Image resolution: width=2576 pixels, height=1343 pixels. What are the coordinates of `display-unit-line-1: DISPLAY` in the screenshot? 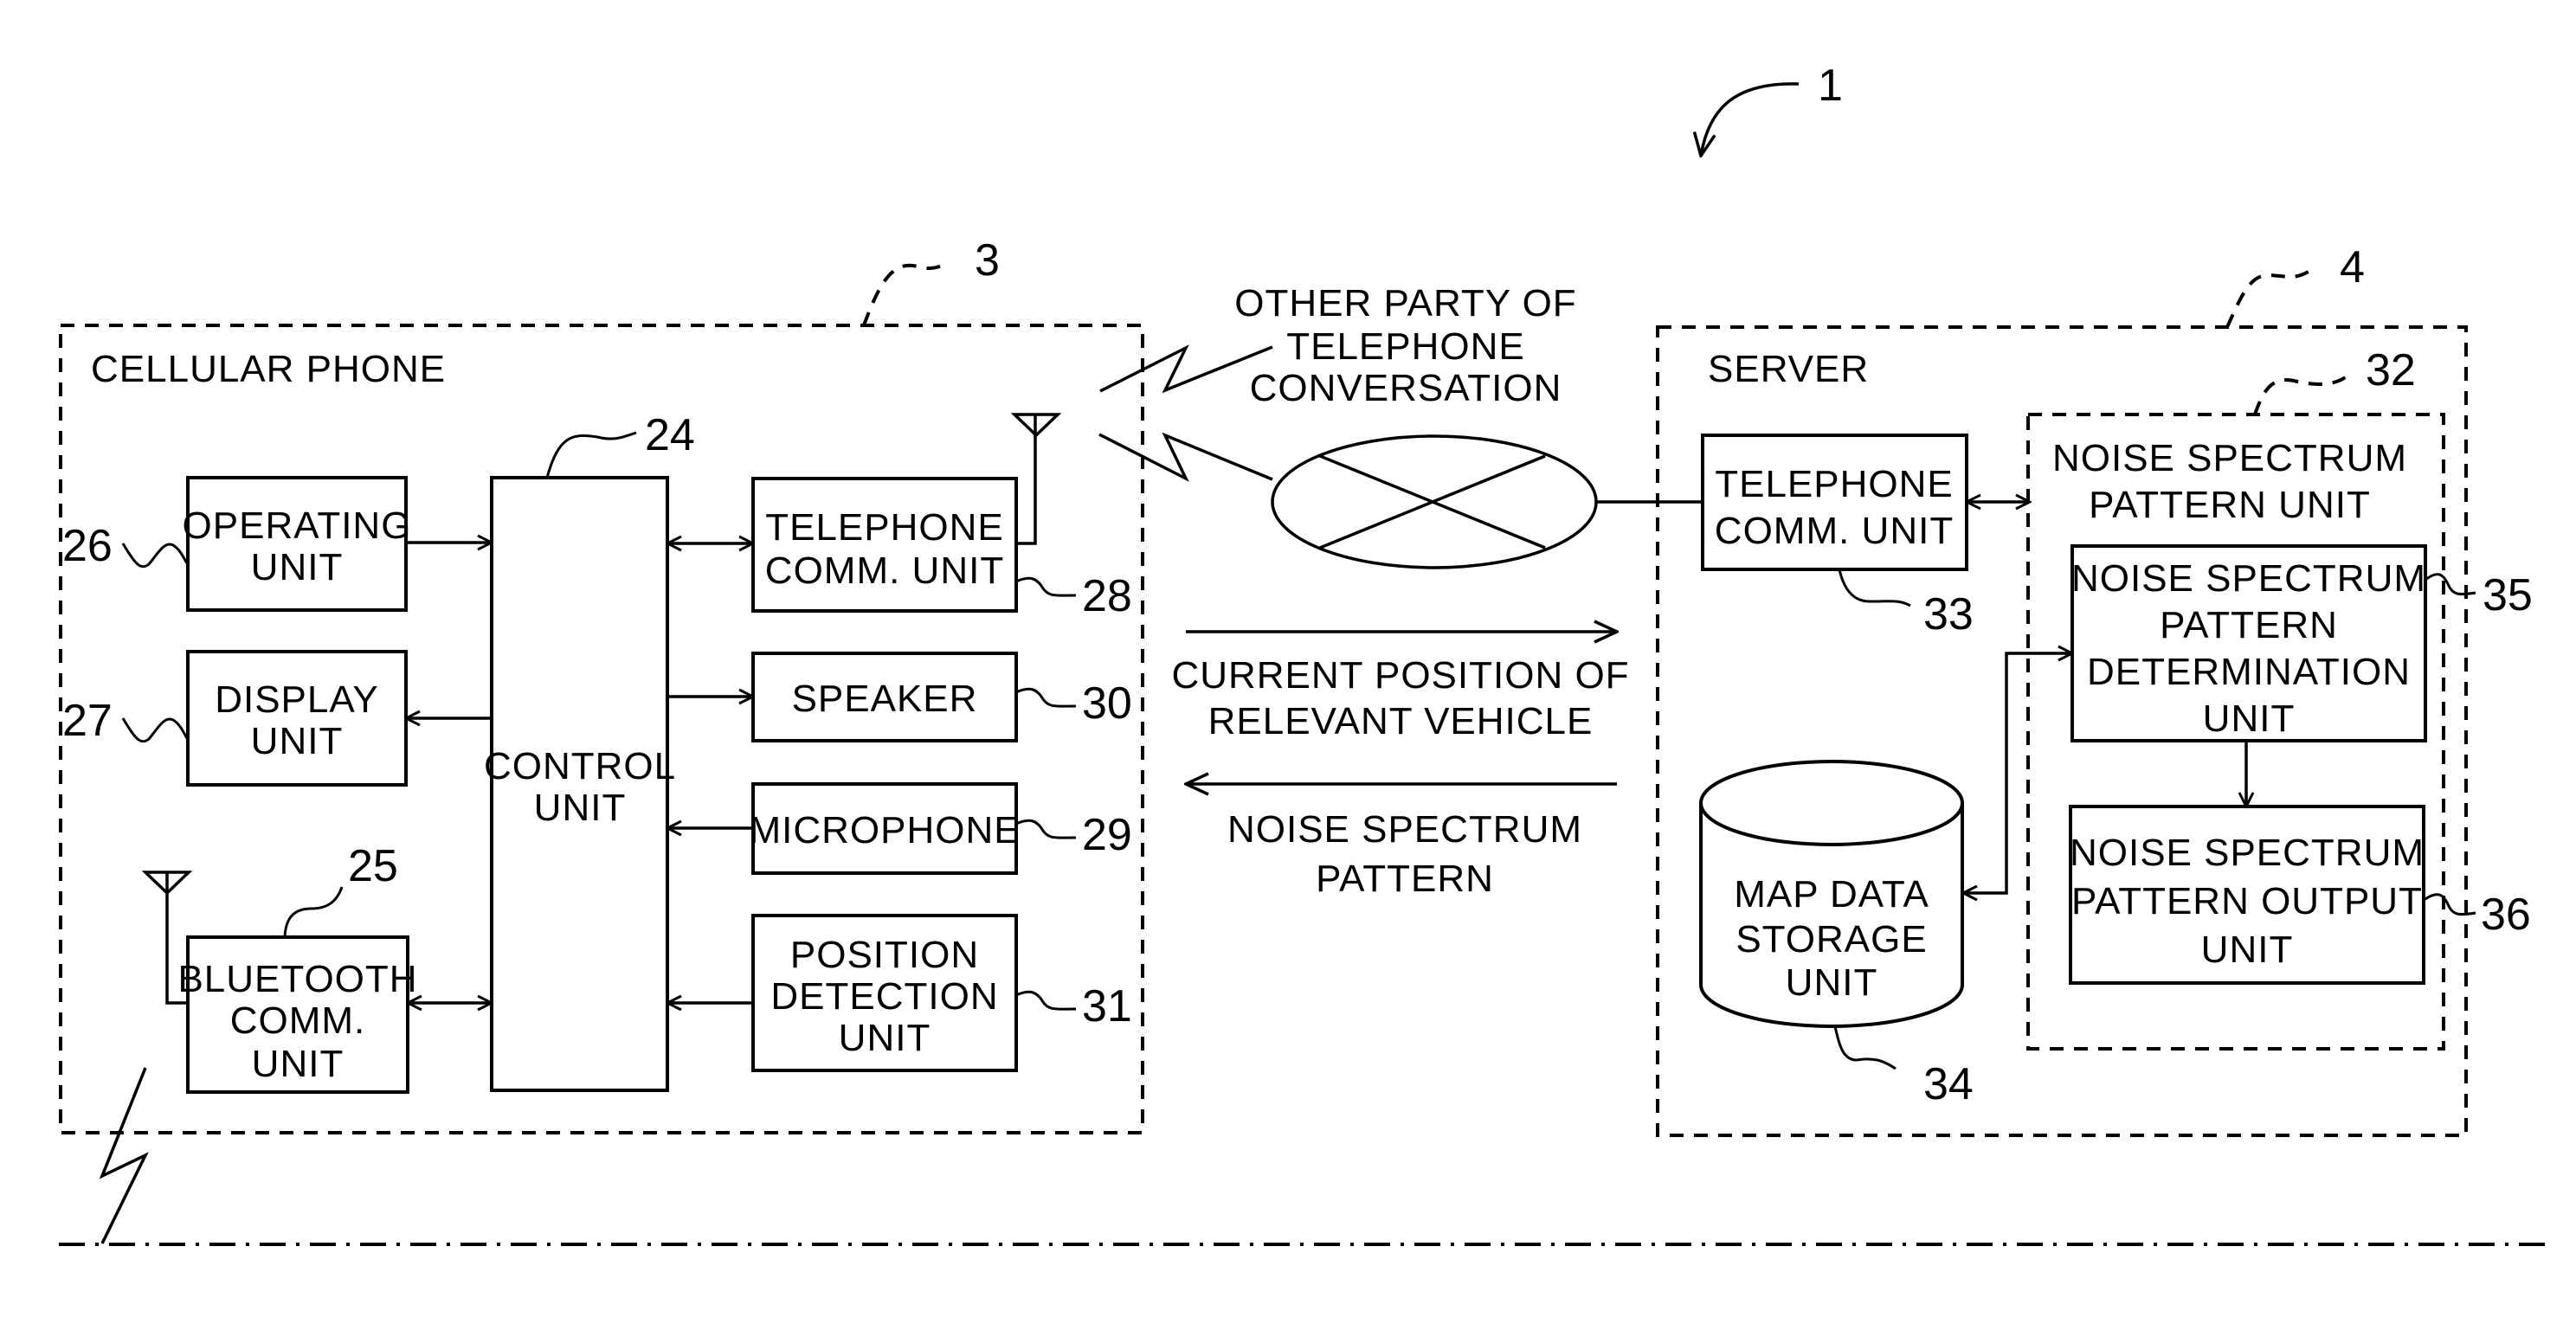 It's located at (297, 699).